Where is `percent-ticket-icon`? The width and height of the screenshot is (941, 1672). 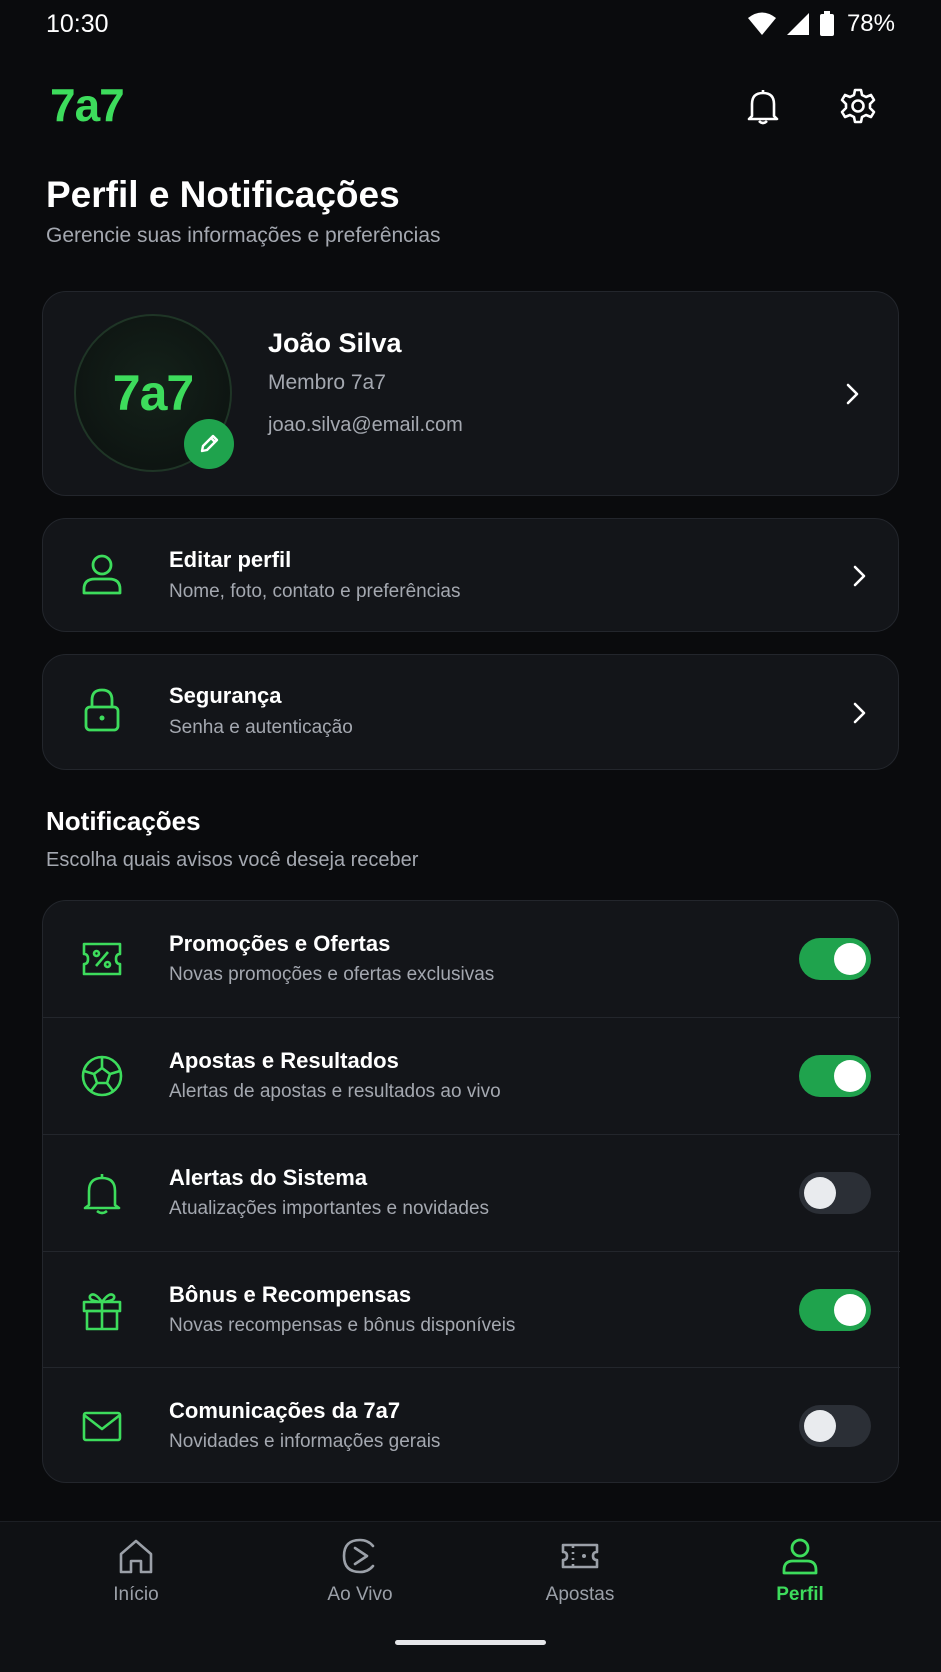
percent-ticket-icon is located at coordinates (102, 959).